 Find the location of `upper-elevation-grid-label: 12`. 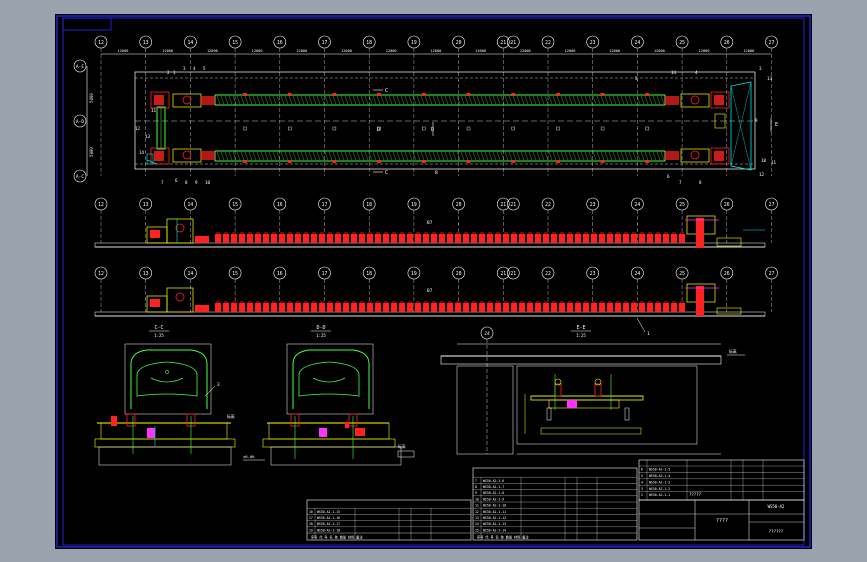

upper-elevation-grid-label: 12 is located at coordinates (101, 205).